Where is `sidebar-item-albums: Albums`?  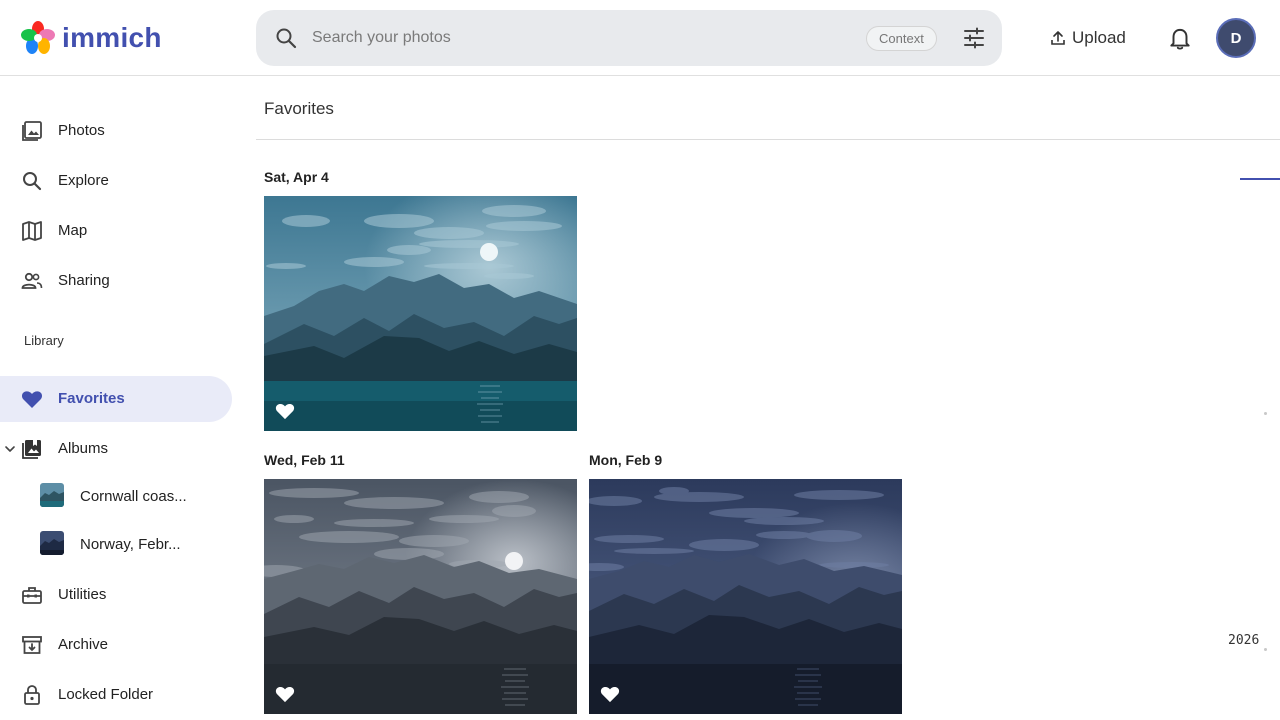
sidebar-item-albums: Albums is located at coordinates (116, 449).